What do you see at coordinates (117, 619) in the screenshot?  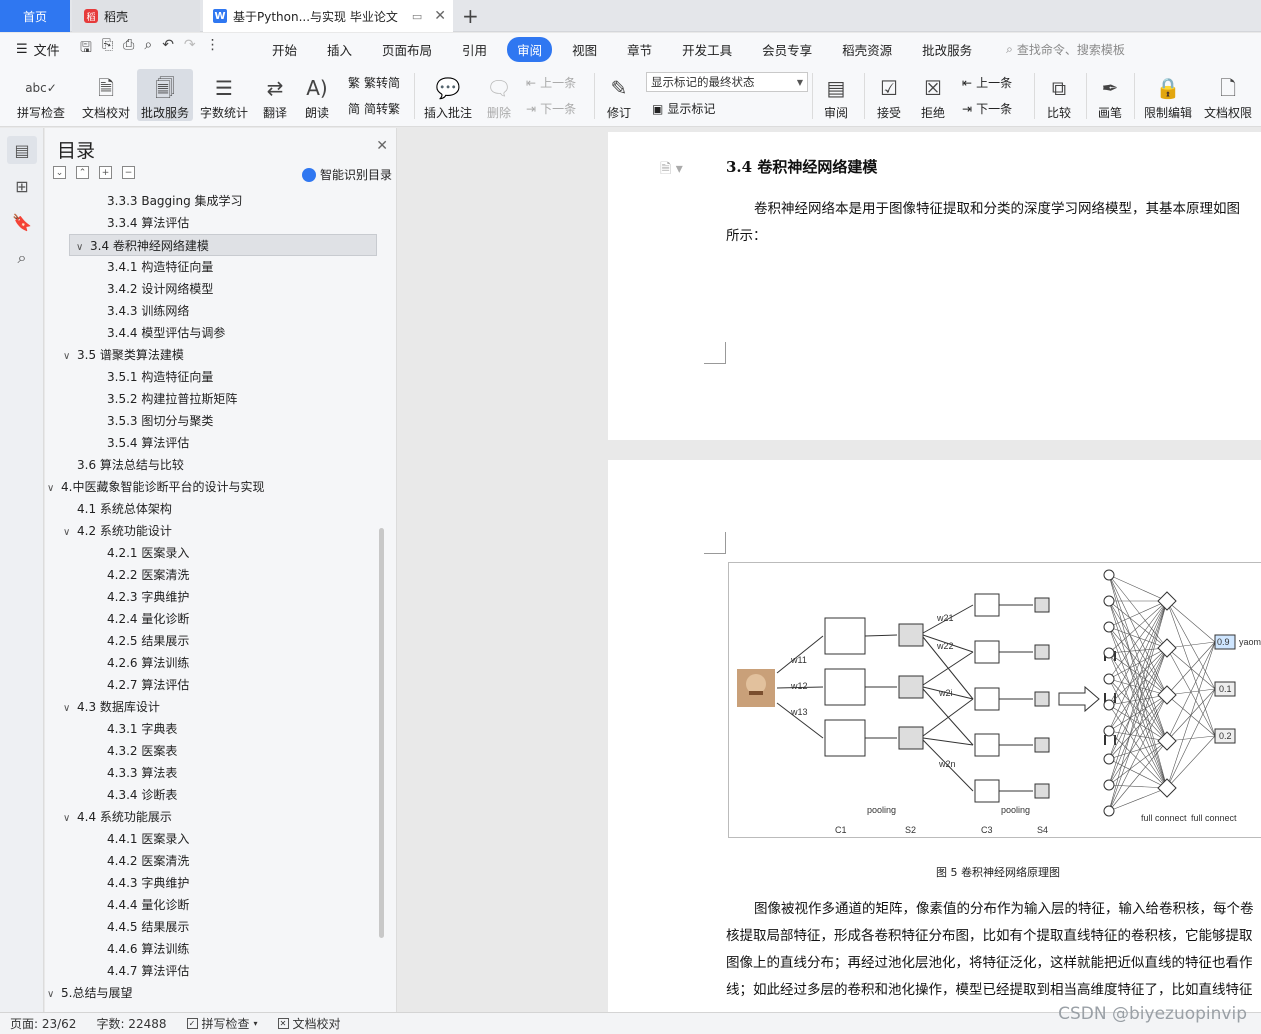 I see `toc-item: 4.2.4 量化诊断` at bounding box center [117, 619].